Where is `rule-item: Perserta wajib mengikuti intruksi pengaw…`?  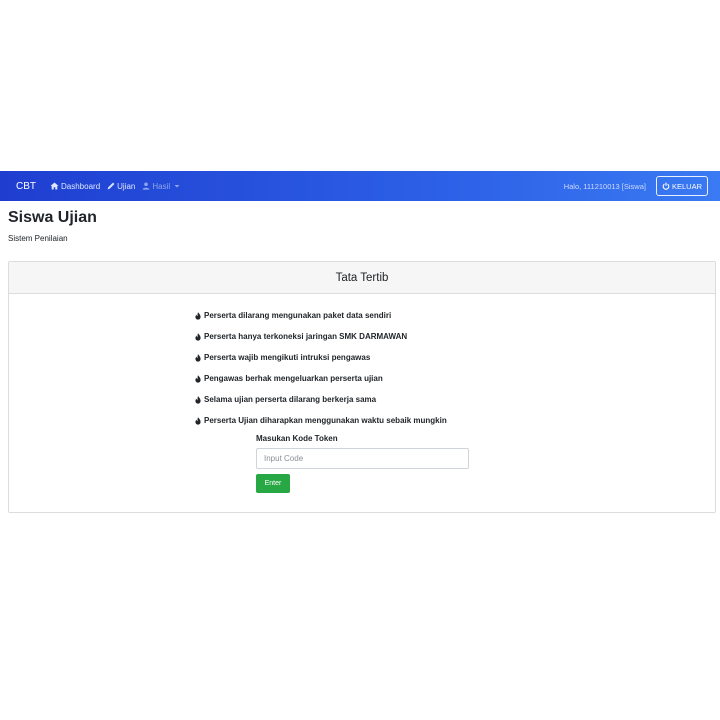
rule-item: Perserta wajib mengikuti intruksi pengaw… is located at coordinates (321, 357).